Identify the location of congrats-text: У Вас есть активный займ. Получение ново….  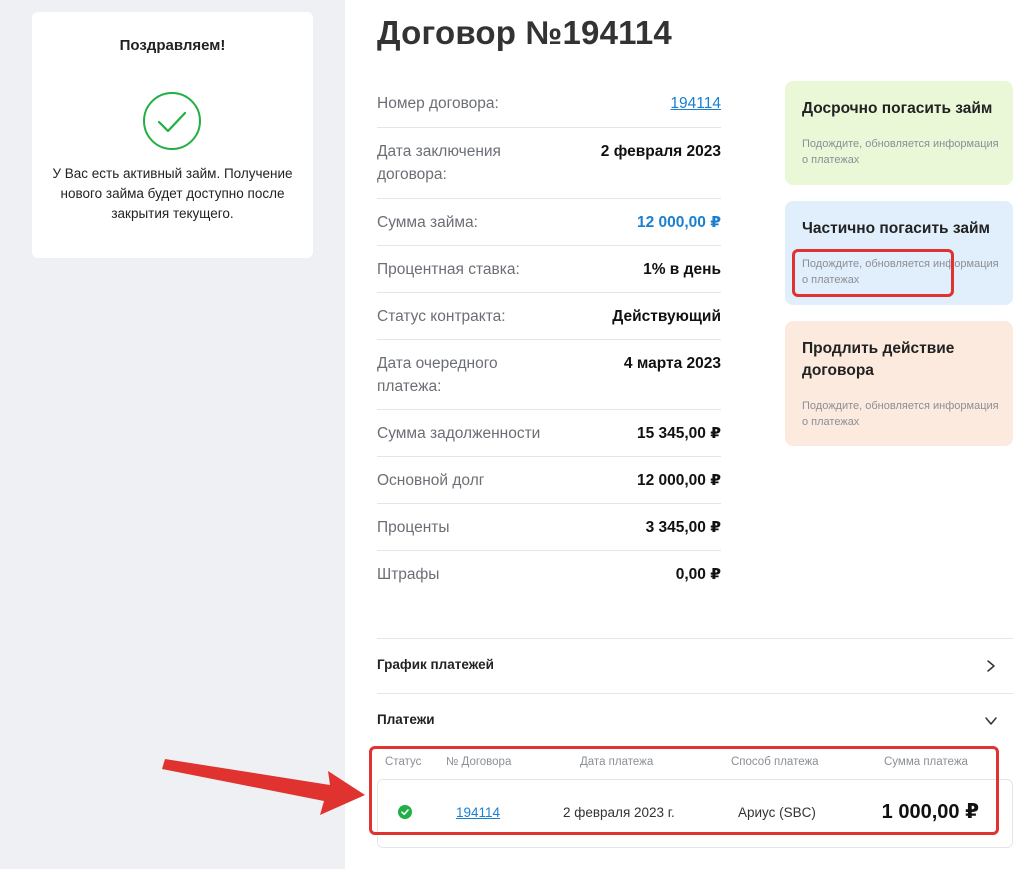
(172, 193).